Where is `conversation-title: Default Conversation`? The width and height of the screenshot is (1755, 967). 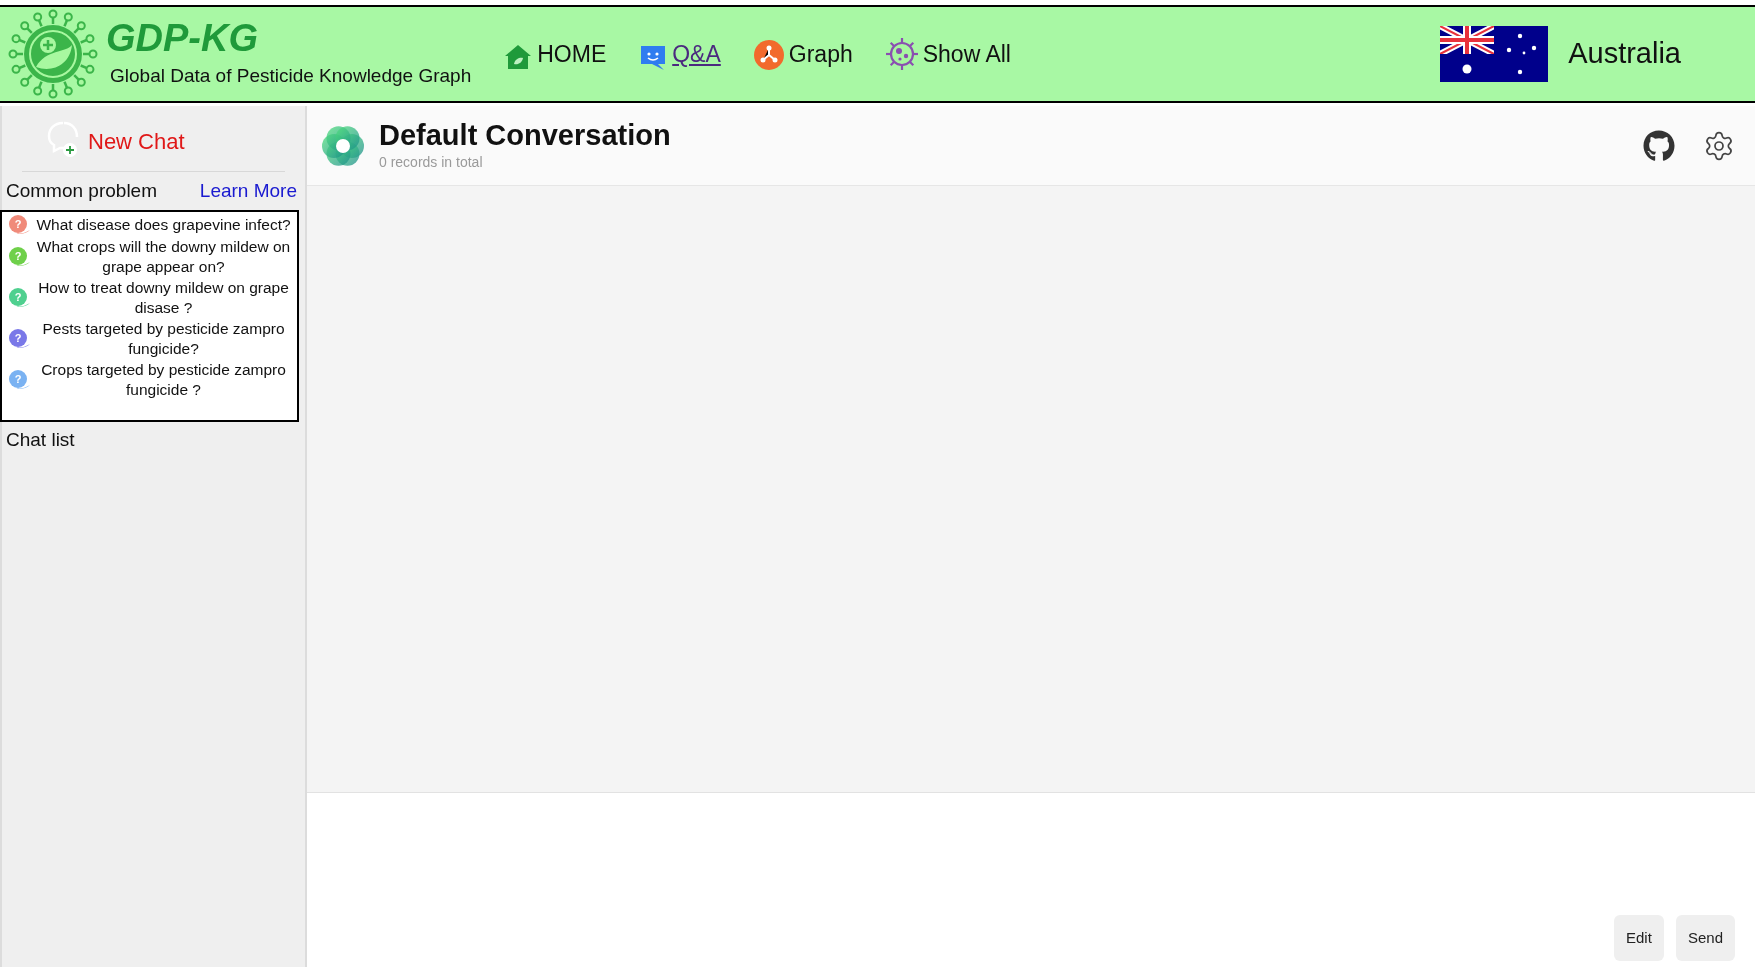
conversation-title: Default Conversation is located at coordinates (525, 135).